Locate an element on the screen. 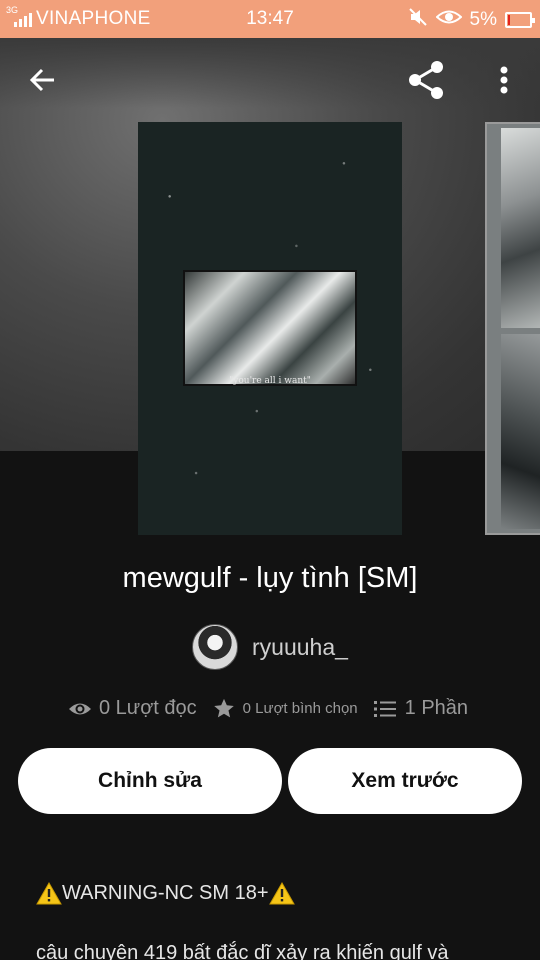 The width and height of the screenshot is (540, 960). back-arrow-icon is located at coordinates (41, 80).